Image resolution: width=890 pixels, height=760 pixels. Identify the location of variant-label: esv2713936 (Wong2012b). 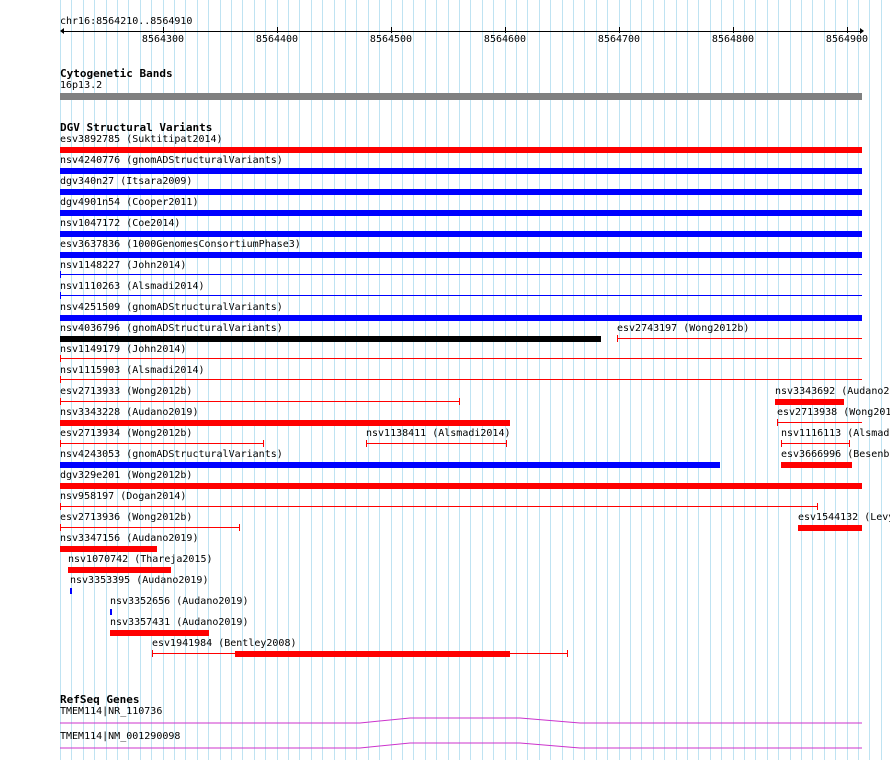
(126, 518).